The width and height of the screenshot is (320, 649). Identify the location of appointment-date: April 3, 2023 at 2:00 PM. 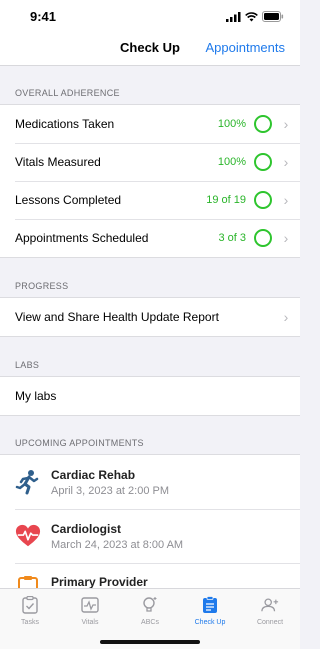
(110, 490).